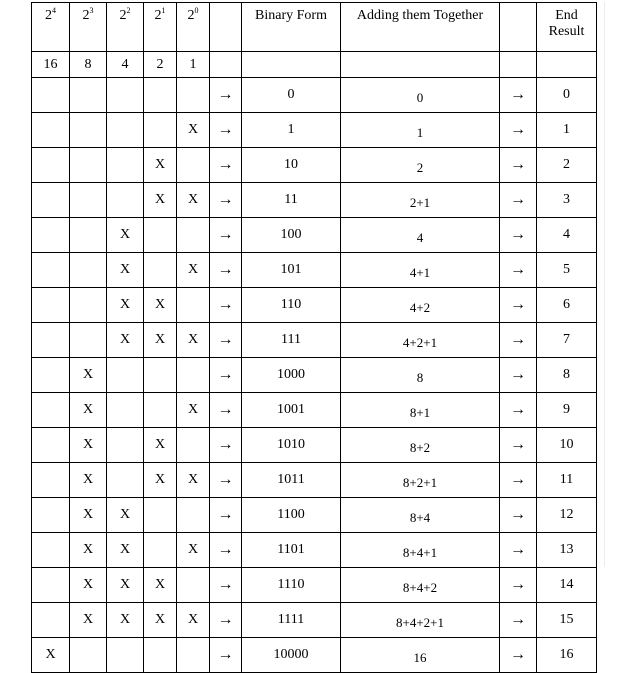 The height and width of the screenshot is (673, 640). Describe the element at coordinates (566, 375) in the screenshot. I see `end-result-cell: 8` at that location.